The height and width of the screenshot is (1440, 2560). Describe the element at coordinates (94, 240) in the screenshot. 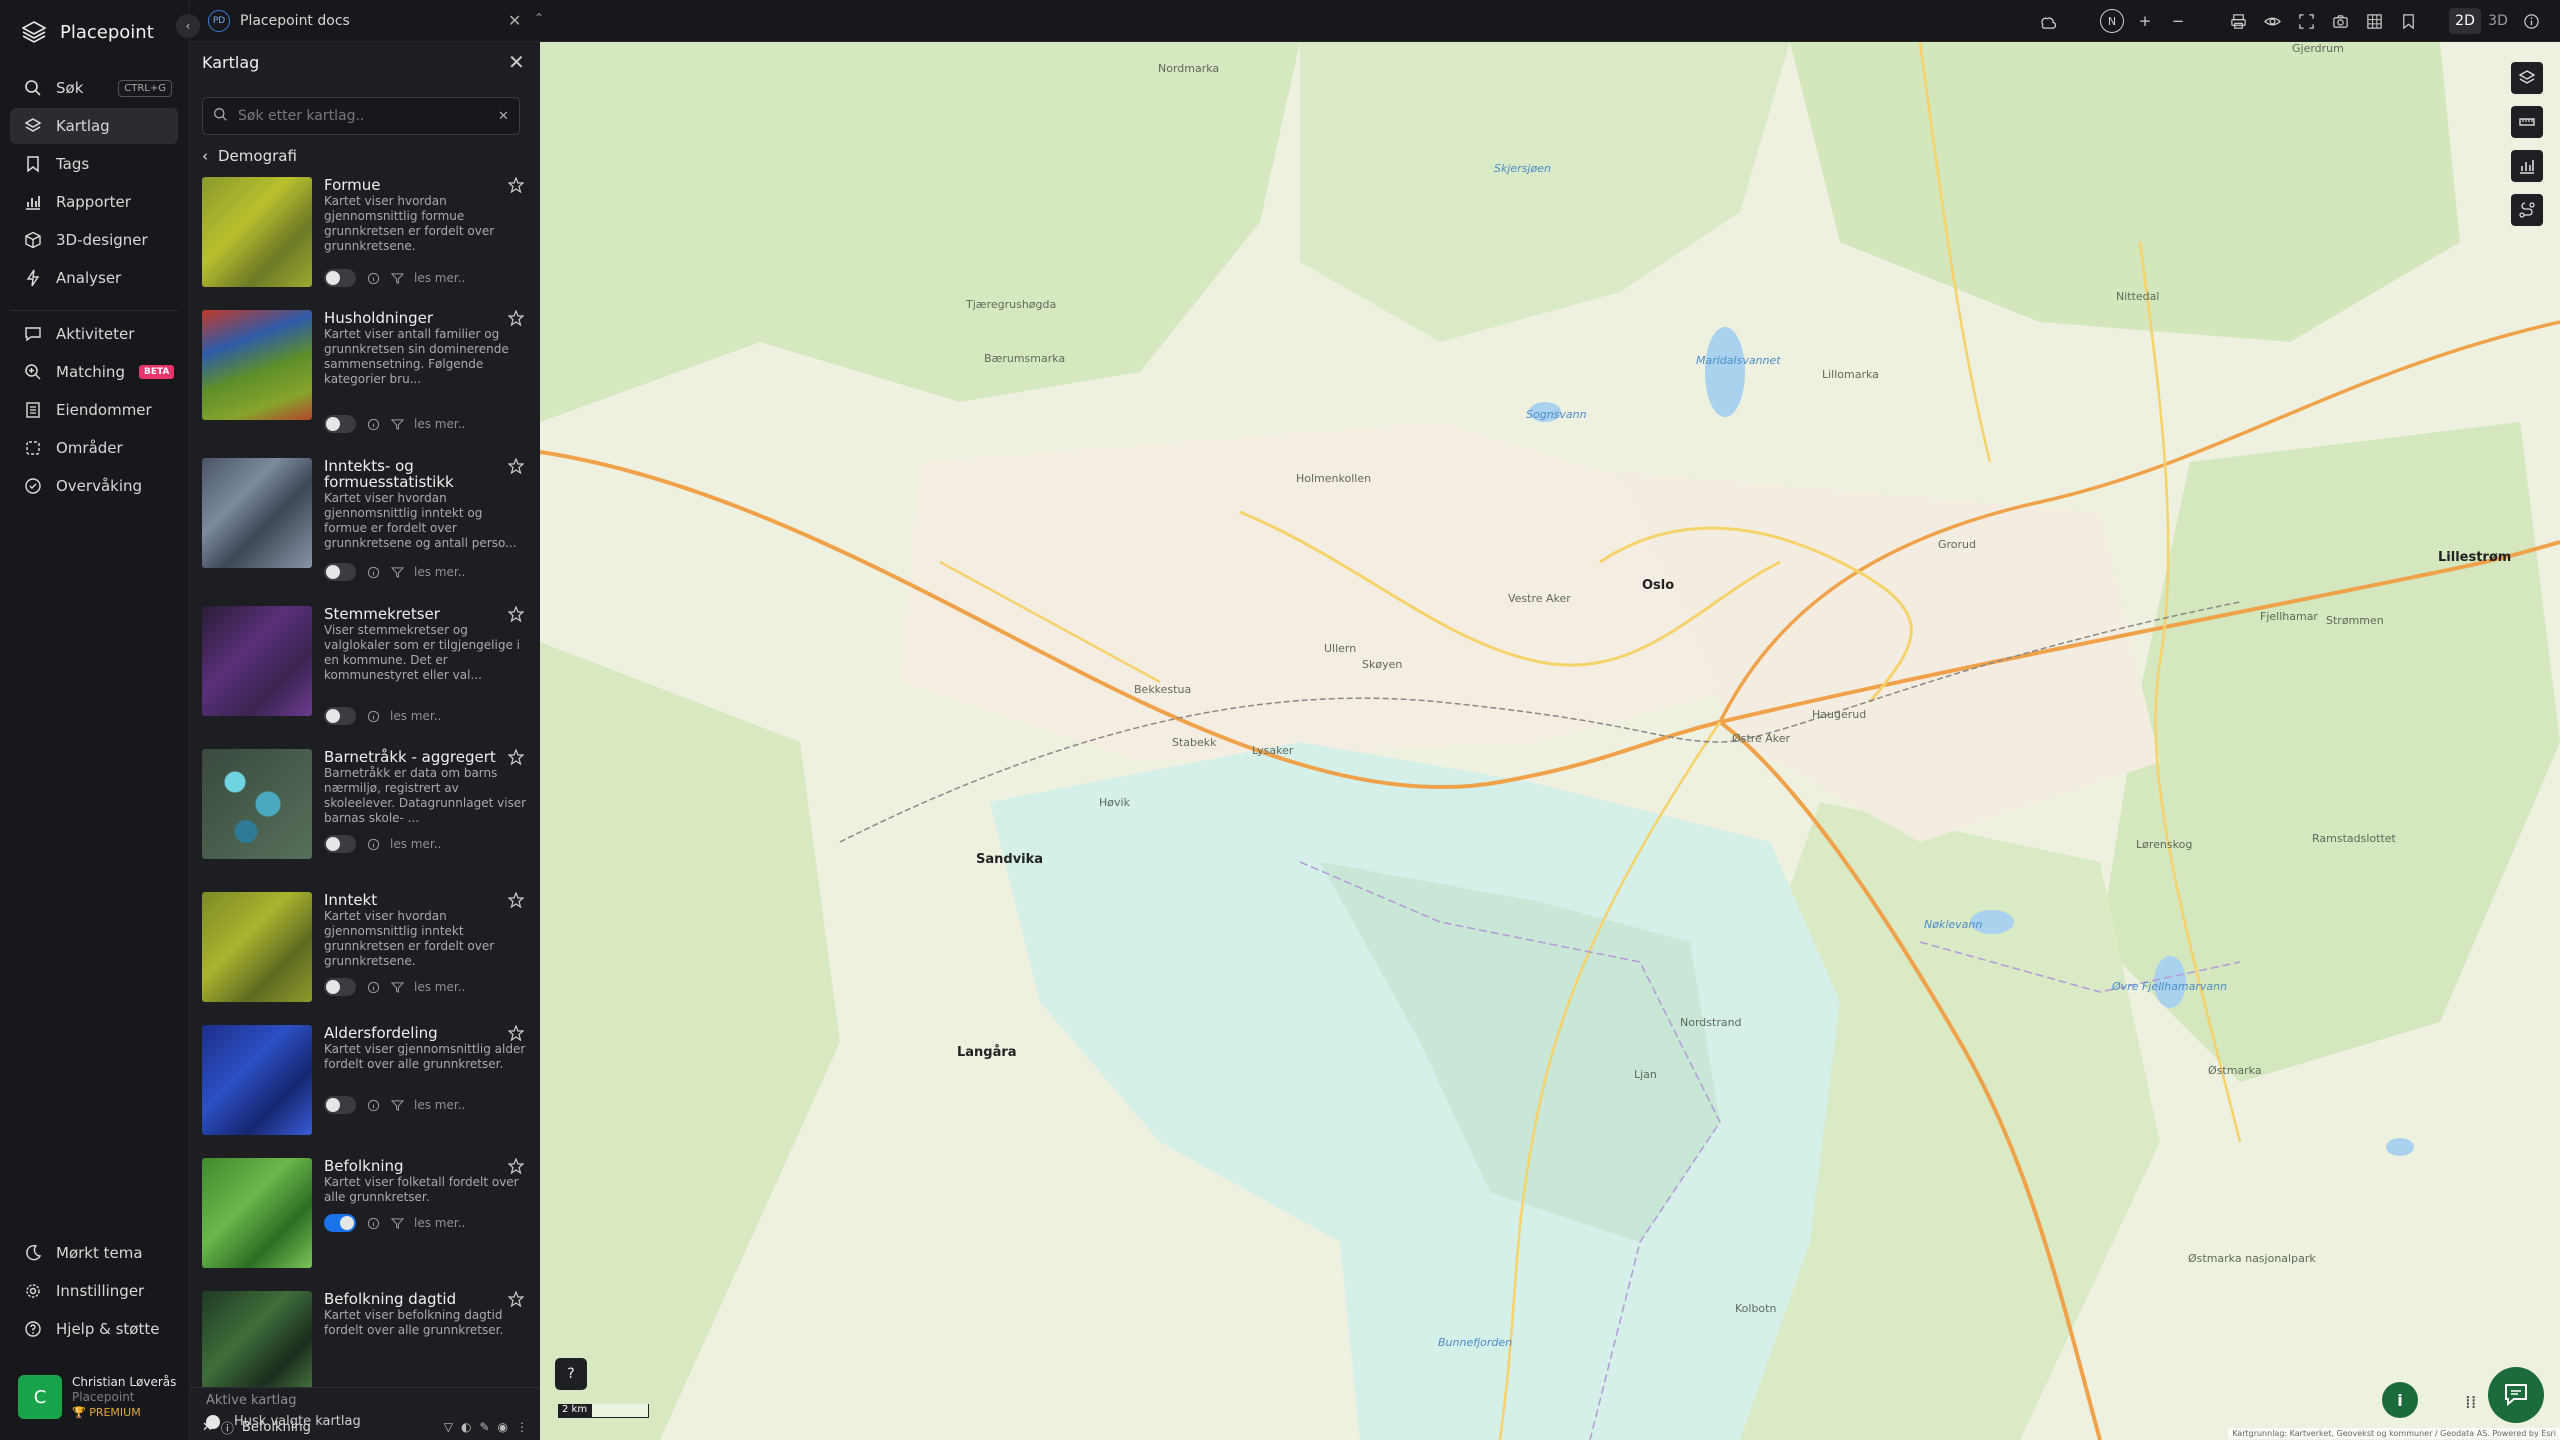

I see `nav-item-3d-designer: 3D-designer` at that location.